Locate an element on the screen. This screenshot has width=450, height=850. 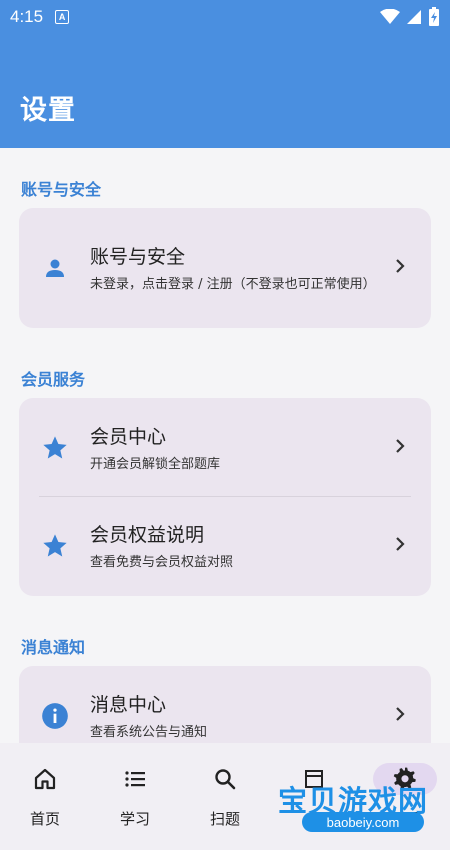
signal-icon is located at coordinates (414, 17).